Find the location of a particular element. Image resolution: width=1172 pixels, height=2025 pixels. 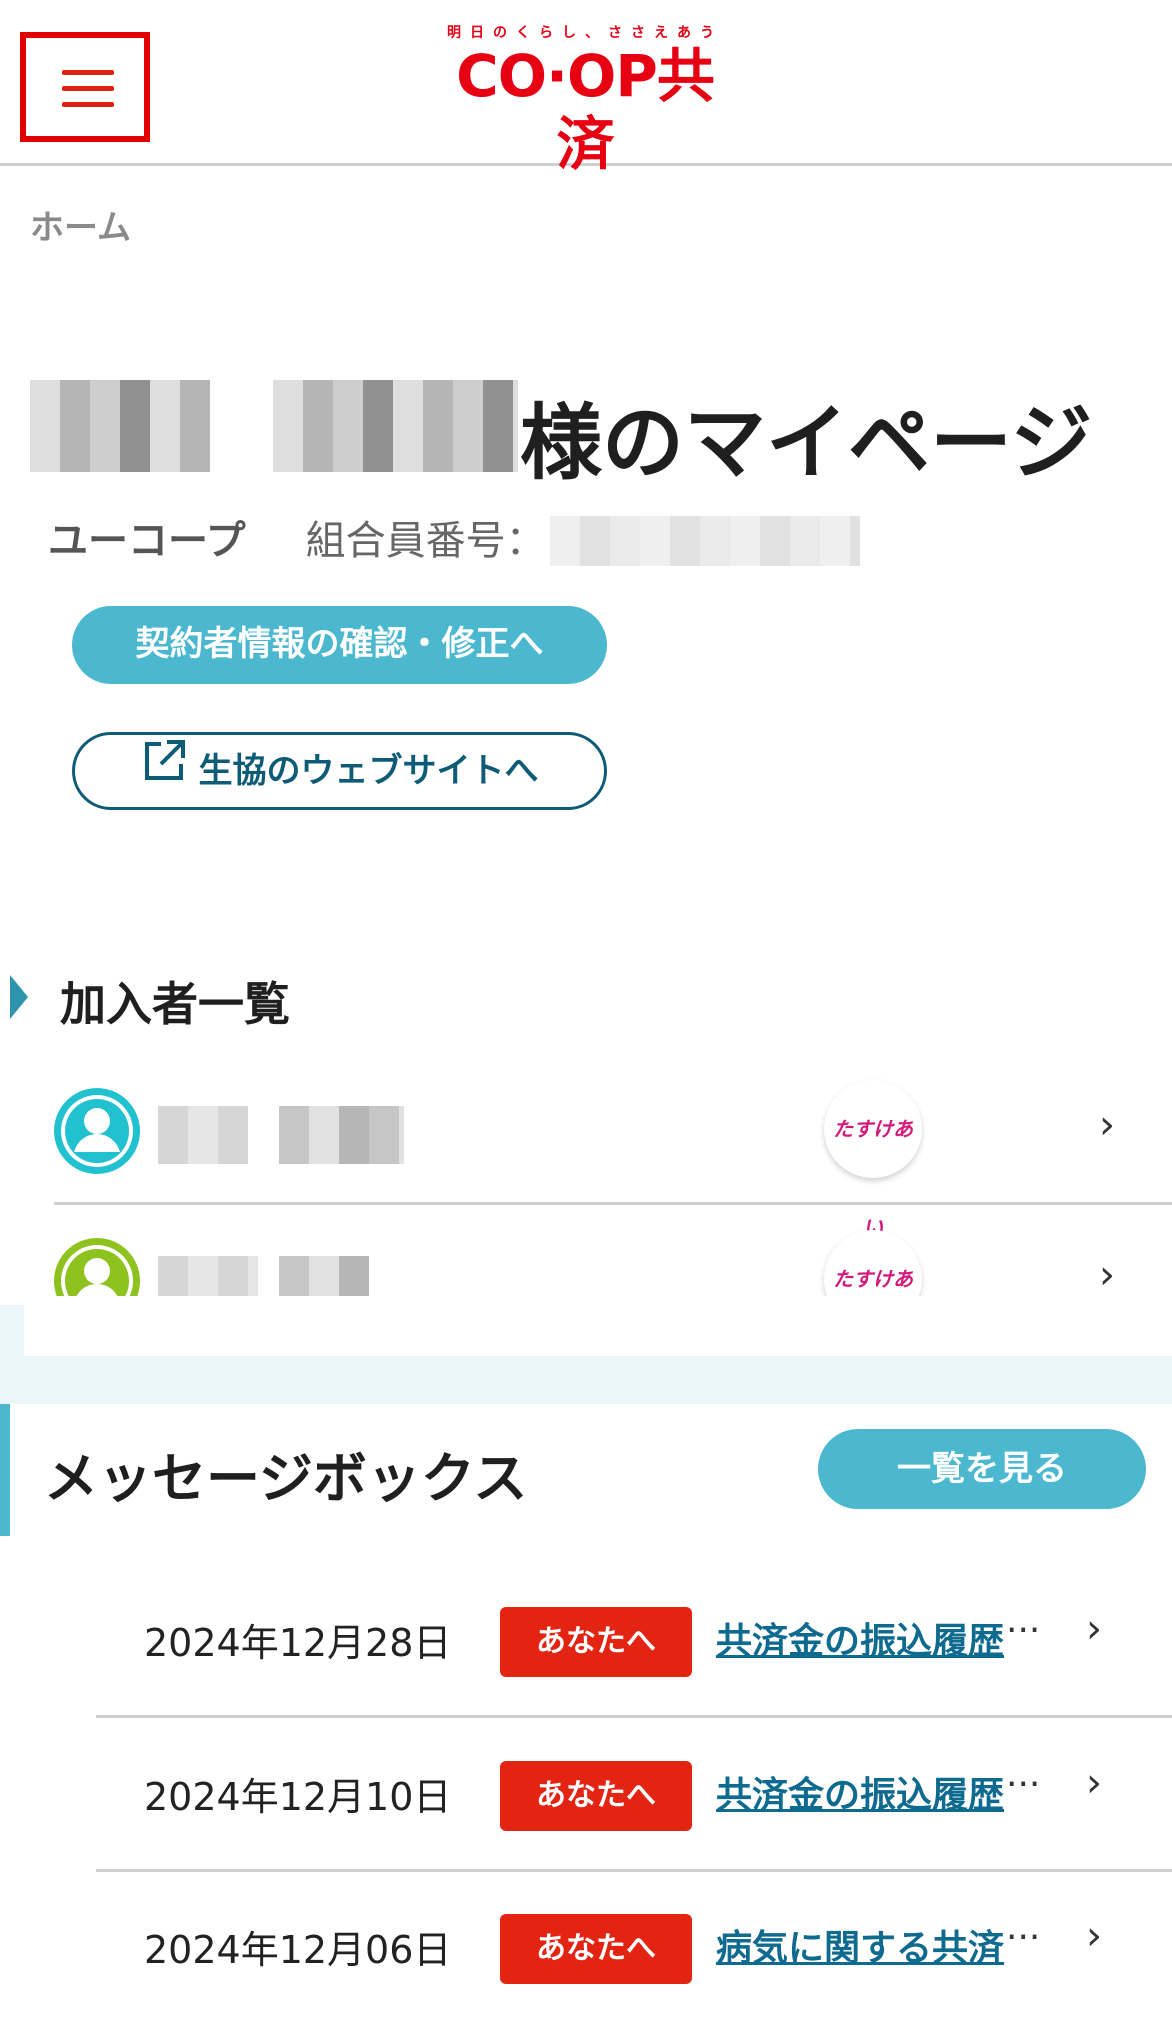

coop-info: ユーコープ 組合員番号： is located at coordinates (297, 537).